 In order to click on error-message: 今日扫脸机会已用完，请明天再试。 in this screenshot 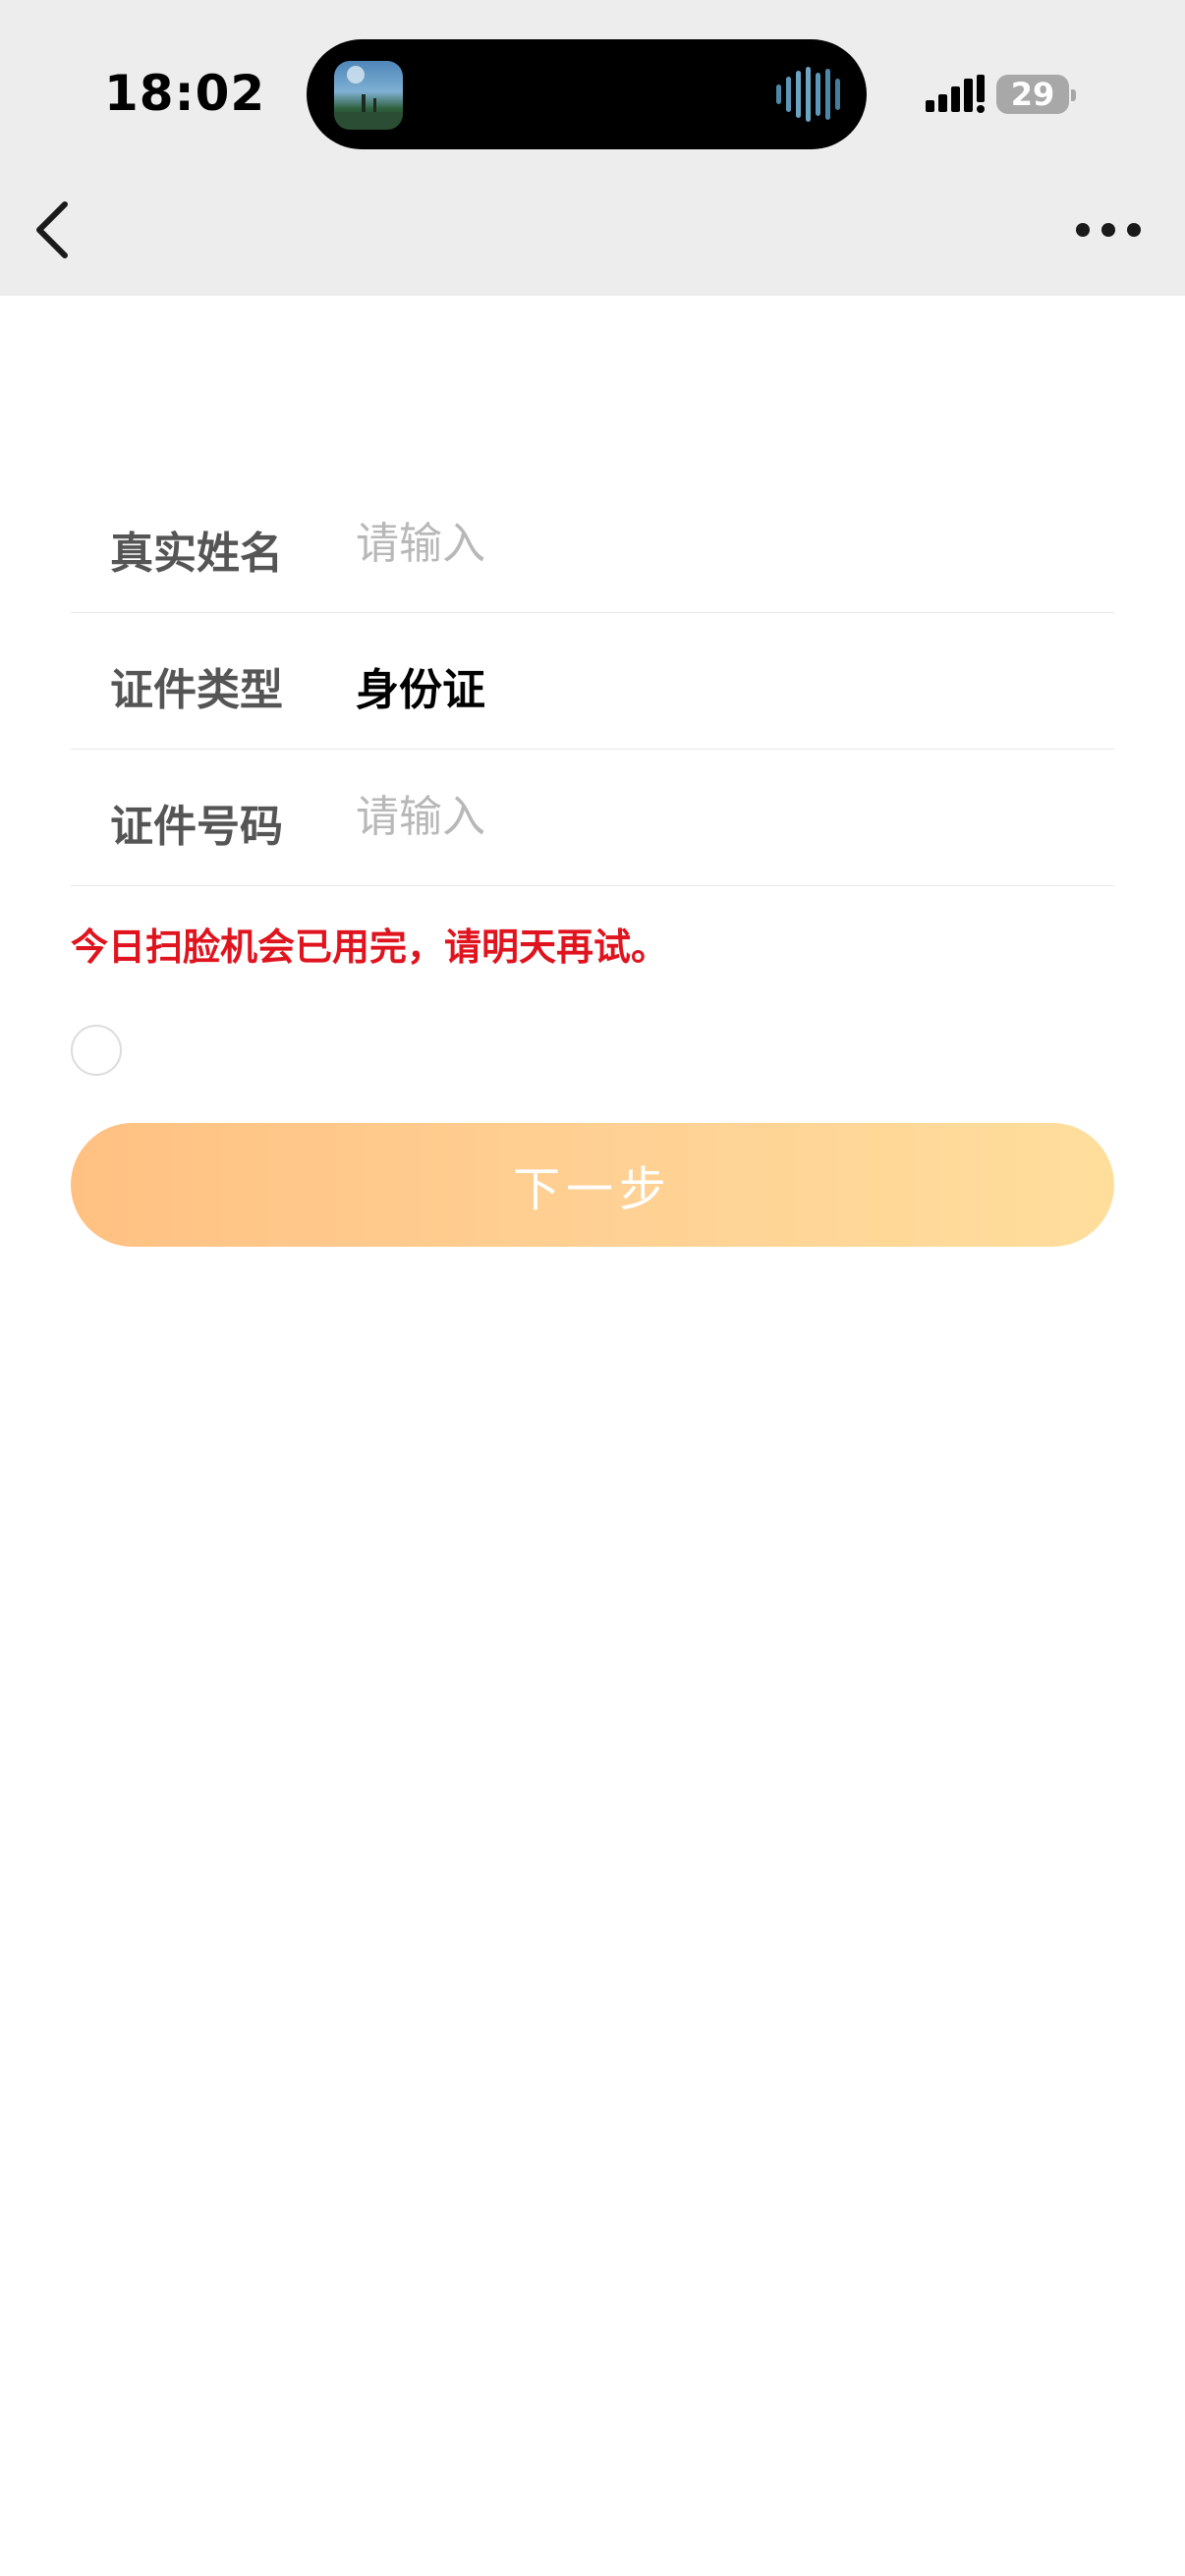, I will do `click(370, 947)`.